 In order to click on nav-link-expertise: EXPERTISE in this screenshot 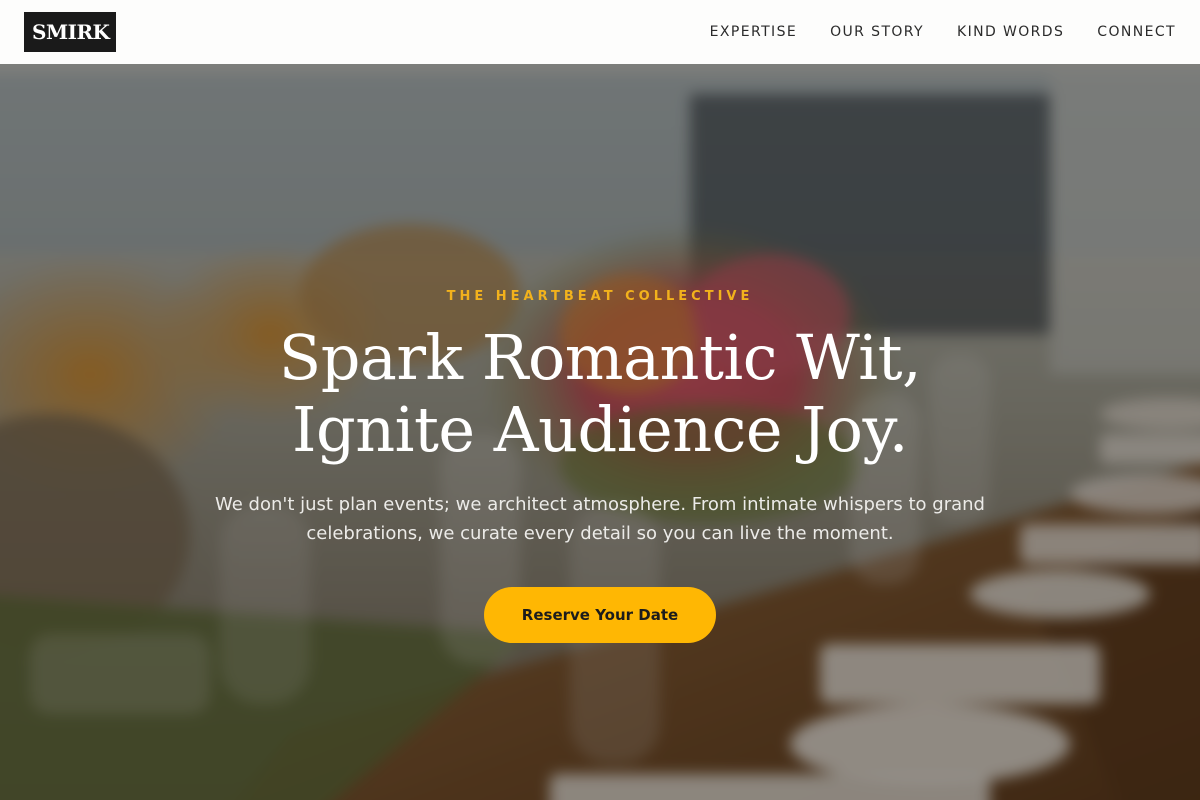, I will do `click(753, 32)`.